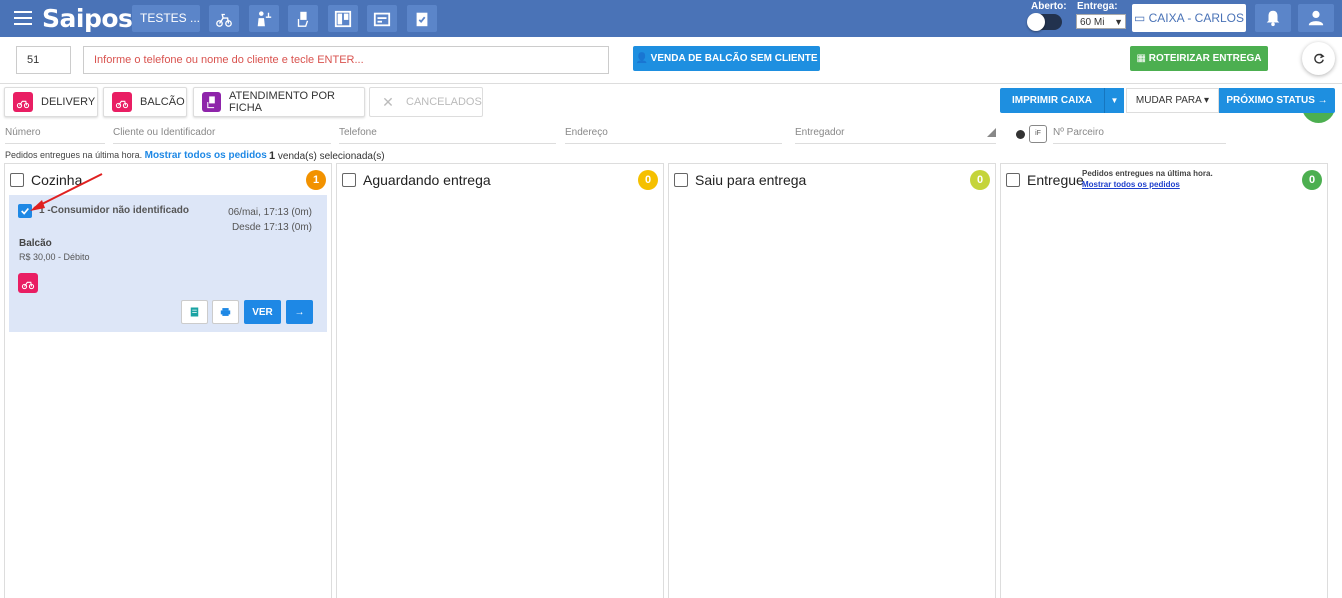 This screenshot has width=1342, height=598. What do you see at coordinates (751, 180) in the screenshot?
I see `column-title: Saiu para entrega` at bounding box center [751, 180].